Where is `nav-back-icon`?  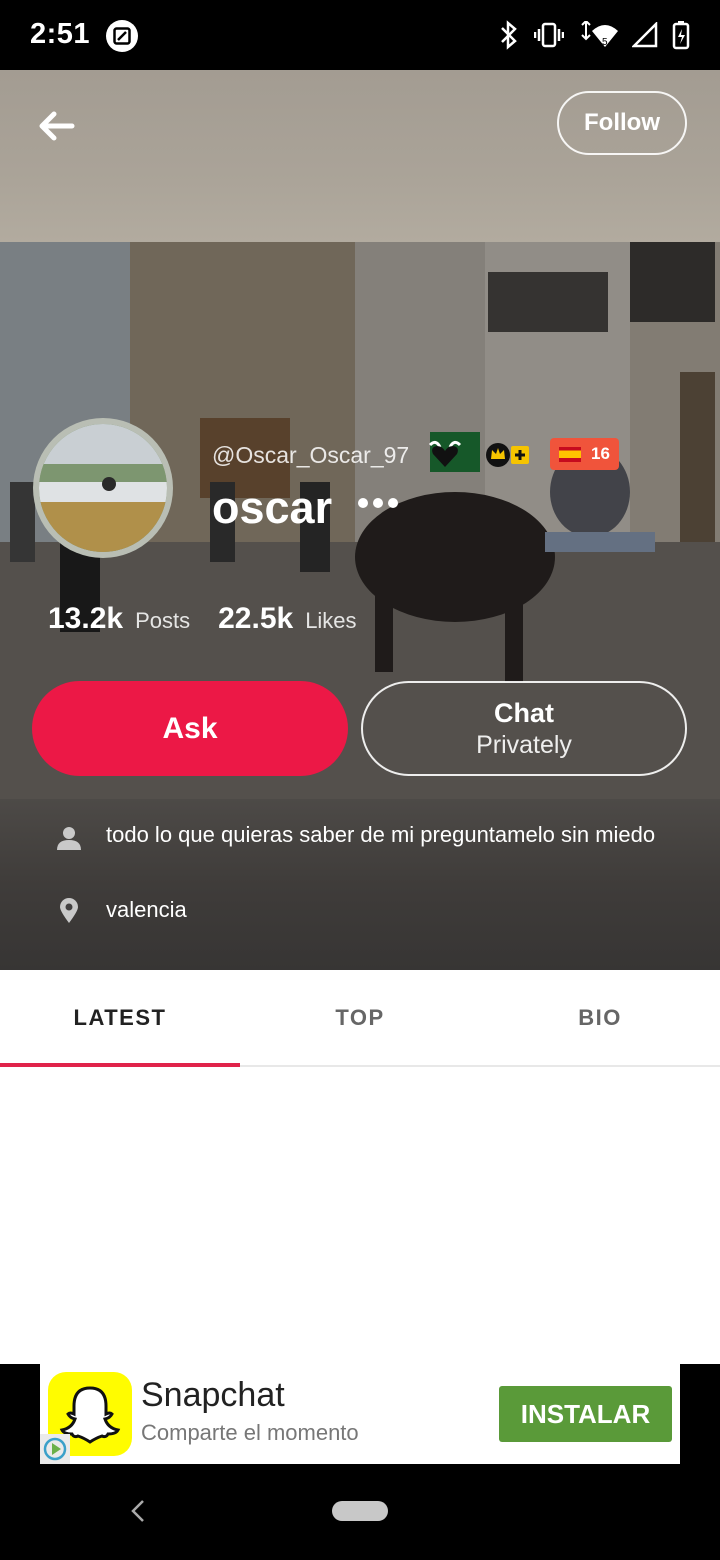 nav-back-icon is located at coordinates (138, 1513).